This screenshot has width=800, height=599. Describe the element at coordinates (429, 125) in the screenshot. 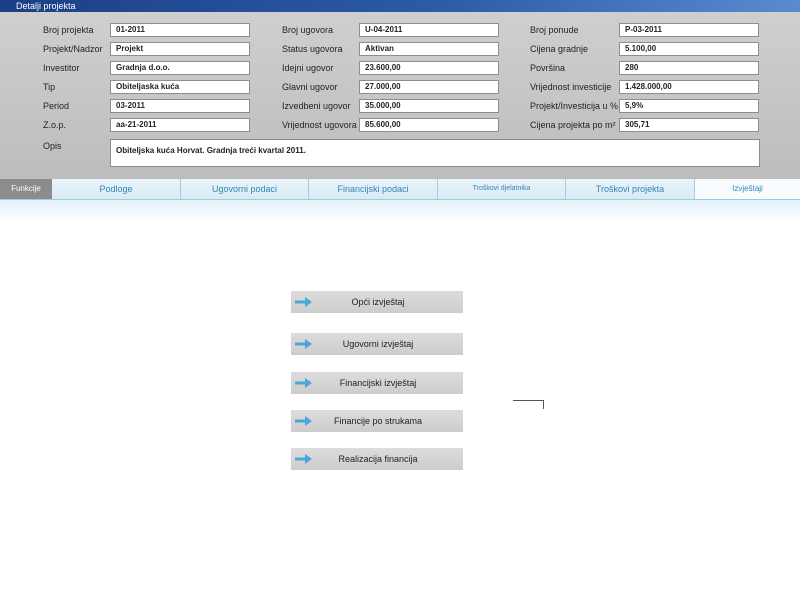

I see `field-vrijednost-ugovora: 85.600,00` at that location.